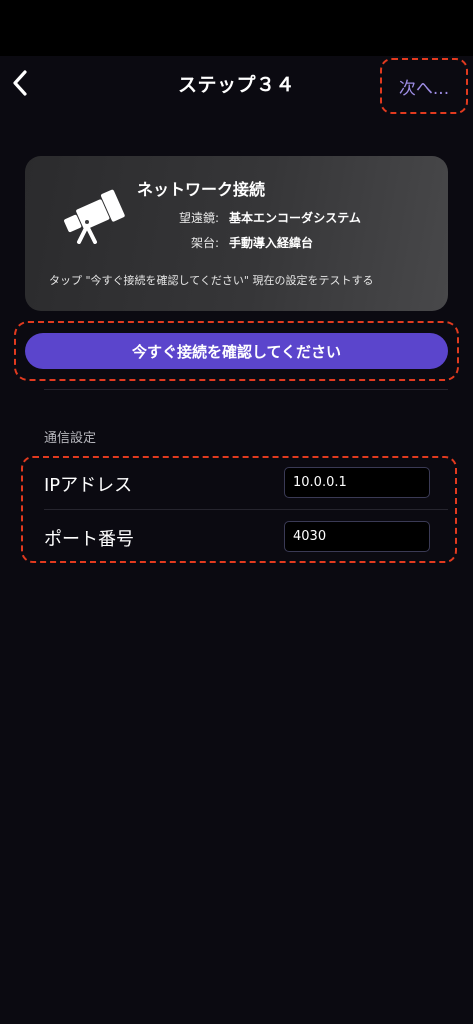 This screenshot has width=473, height=1024. What do you see at coordinates (94, 216) in the screenshot?
I see `telescope-icon` at bounding box center [94, 216].